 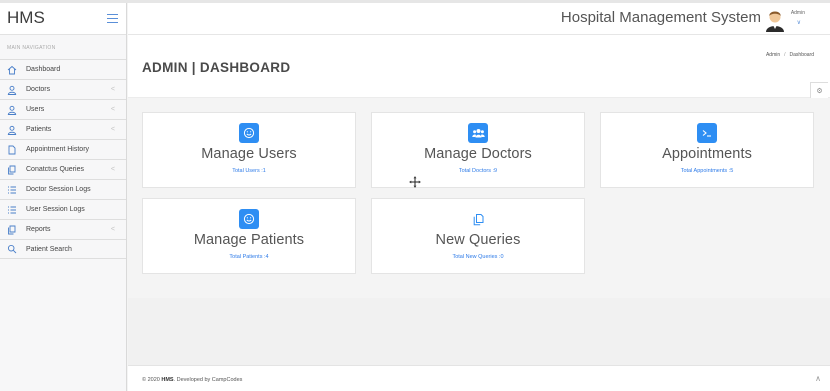 What do you see at coordinates (249, 154) in the screenshot?
I see `card-title: Manage Users` at bounding box center [249, 154].